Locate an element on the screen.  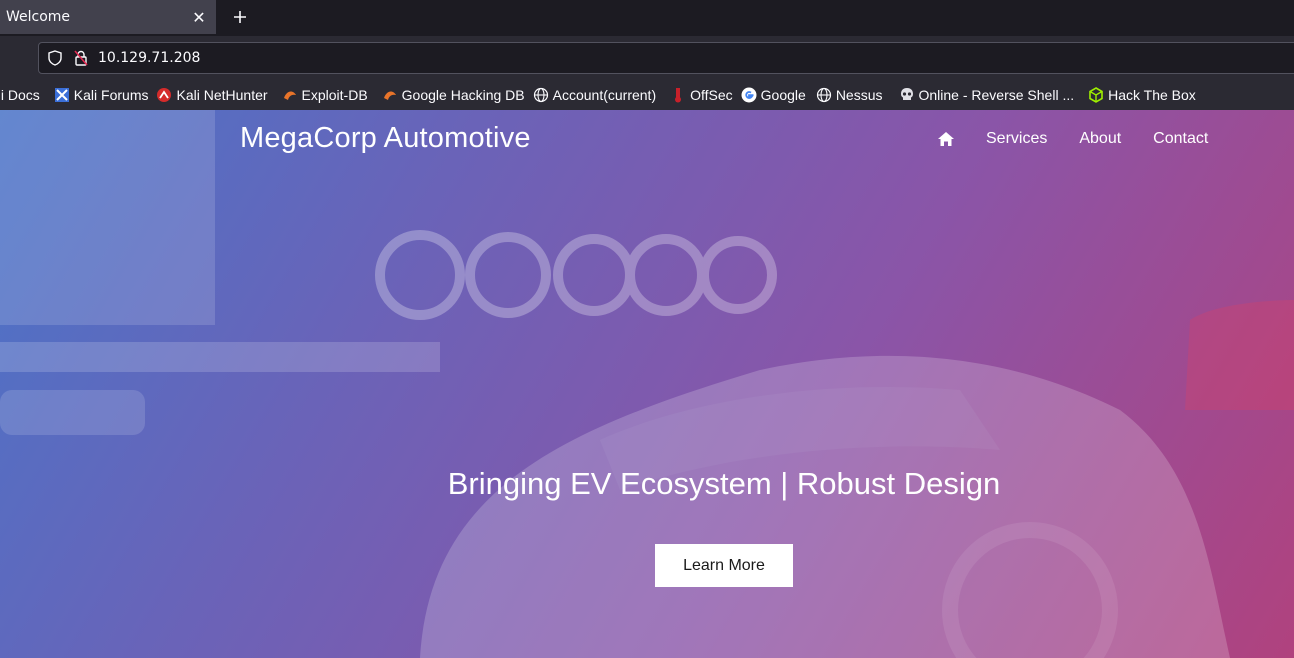
bookmark-kali-forums: Kali Forums is located at coordinates (101, 95).